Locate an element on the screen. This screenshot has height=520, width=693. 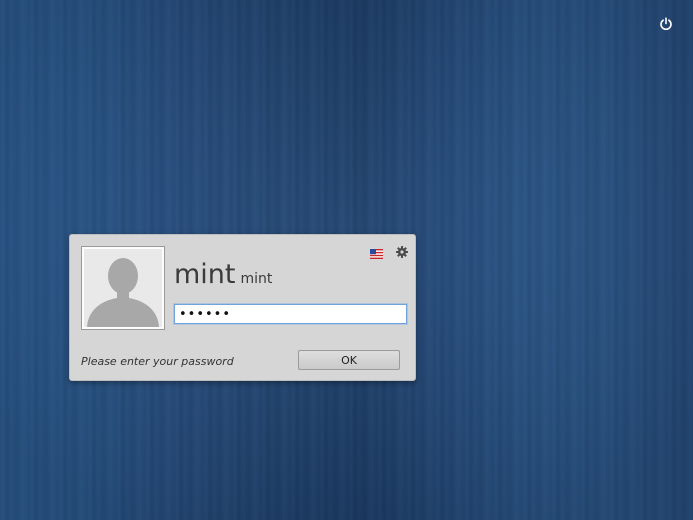
us-flag-icon is located at coordinates (376, 251).